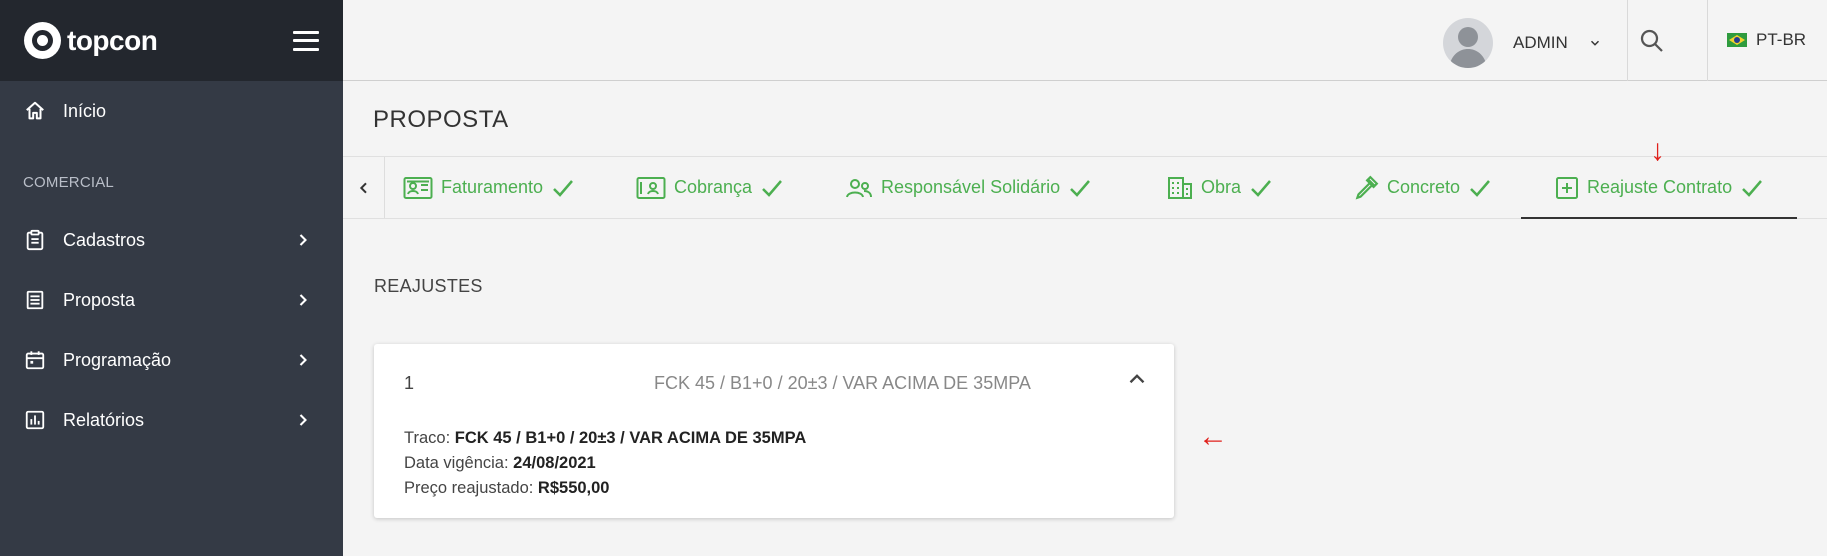 The width and height of the screenshot is (1827, 556). Describe the element at coordinates (1737, 40) in the screenshot. I see `brazil-flag-icon` at that location.